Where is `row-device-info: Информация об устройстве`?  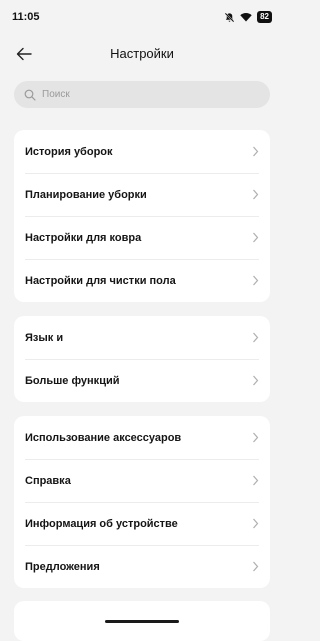
row-device-info: Информация об устройстве is located at coordinates (142, 523).